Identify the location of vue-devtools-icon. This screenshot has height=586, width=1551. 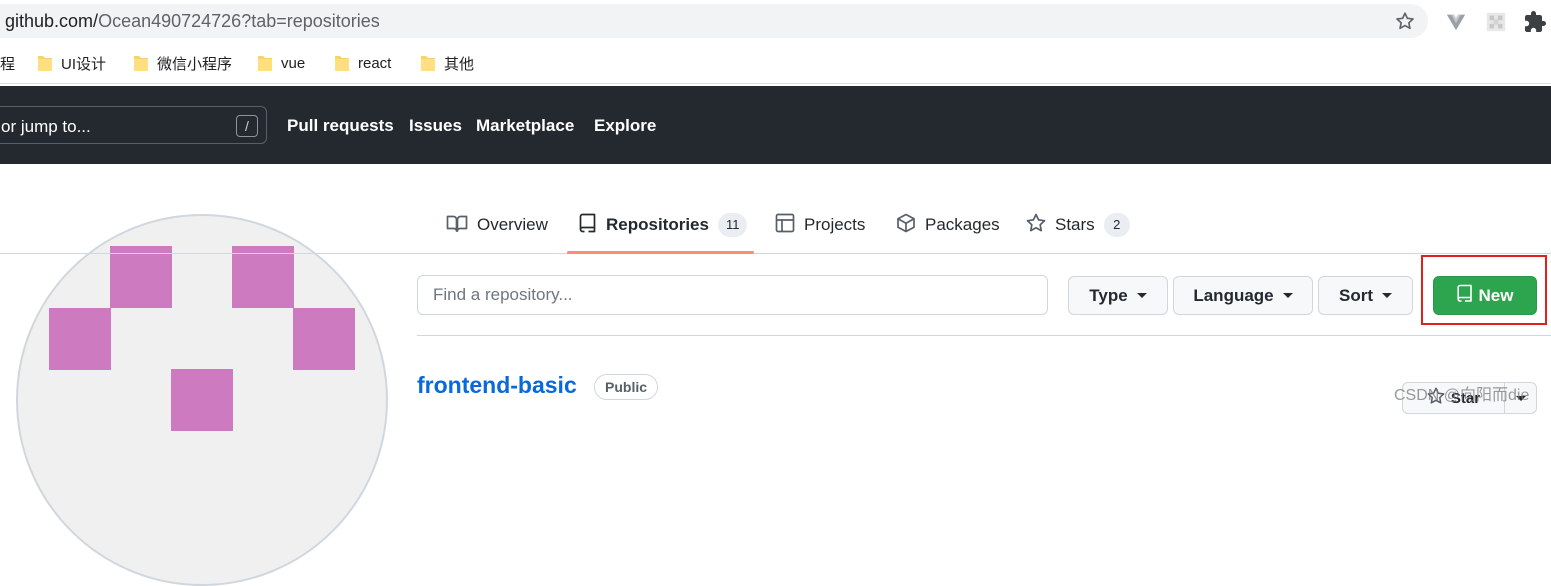
(1456, 22).